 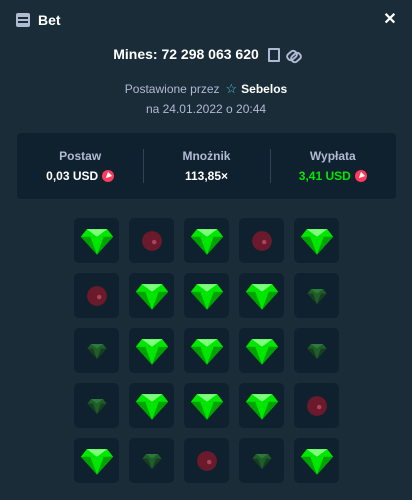 What do you see at coordinates (72, 176) in the screenshot?
I see `stake-value: 0,03 USD` at bounding box center [72, 176].